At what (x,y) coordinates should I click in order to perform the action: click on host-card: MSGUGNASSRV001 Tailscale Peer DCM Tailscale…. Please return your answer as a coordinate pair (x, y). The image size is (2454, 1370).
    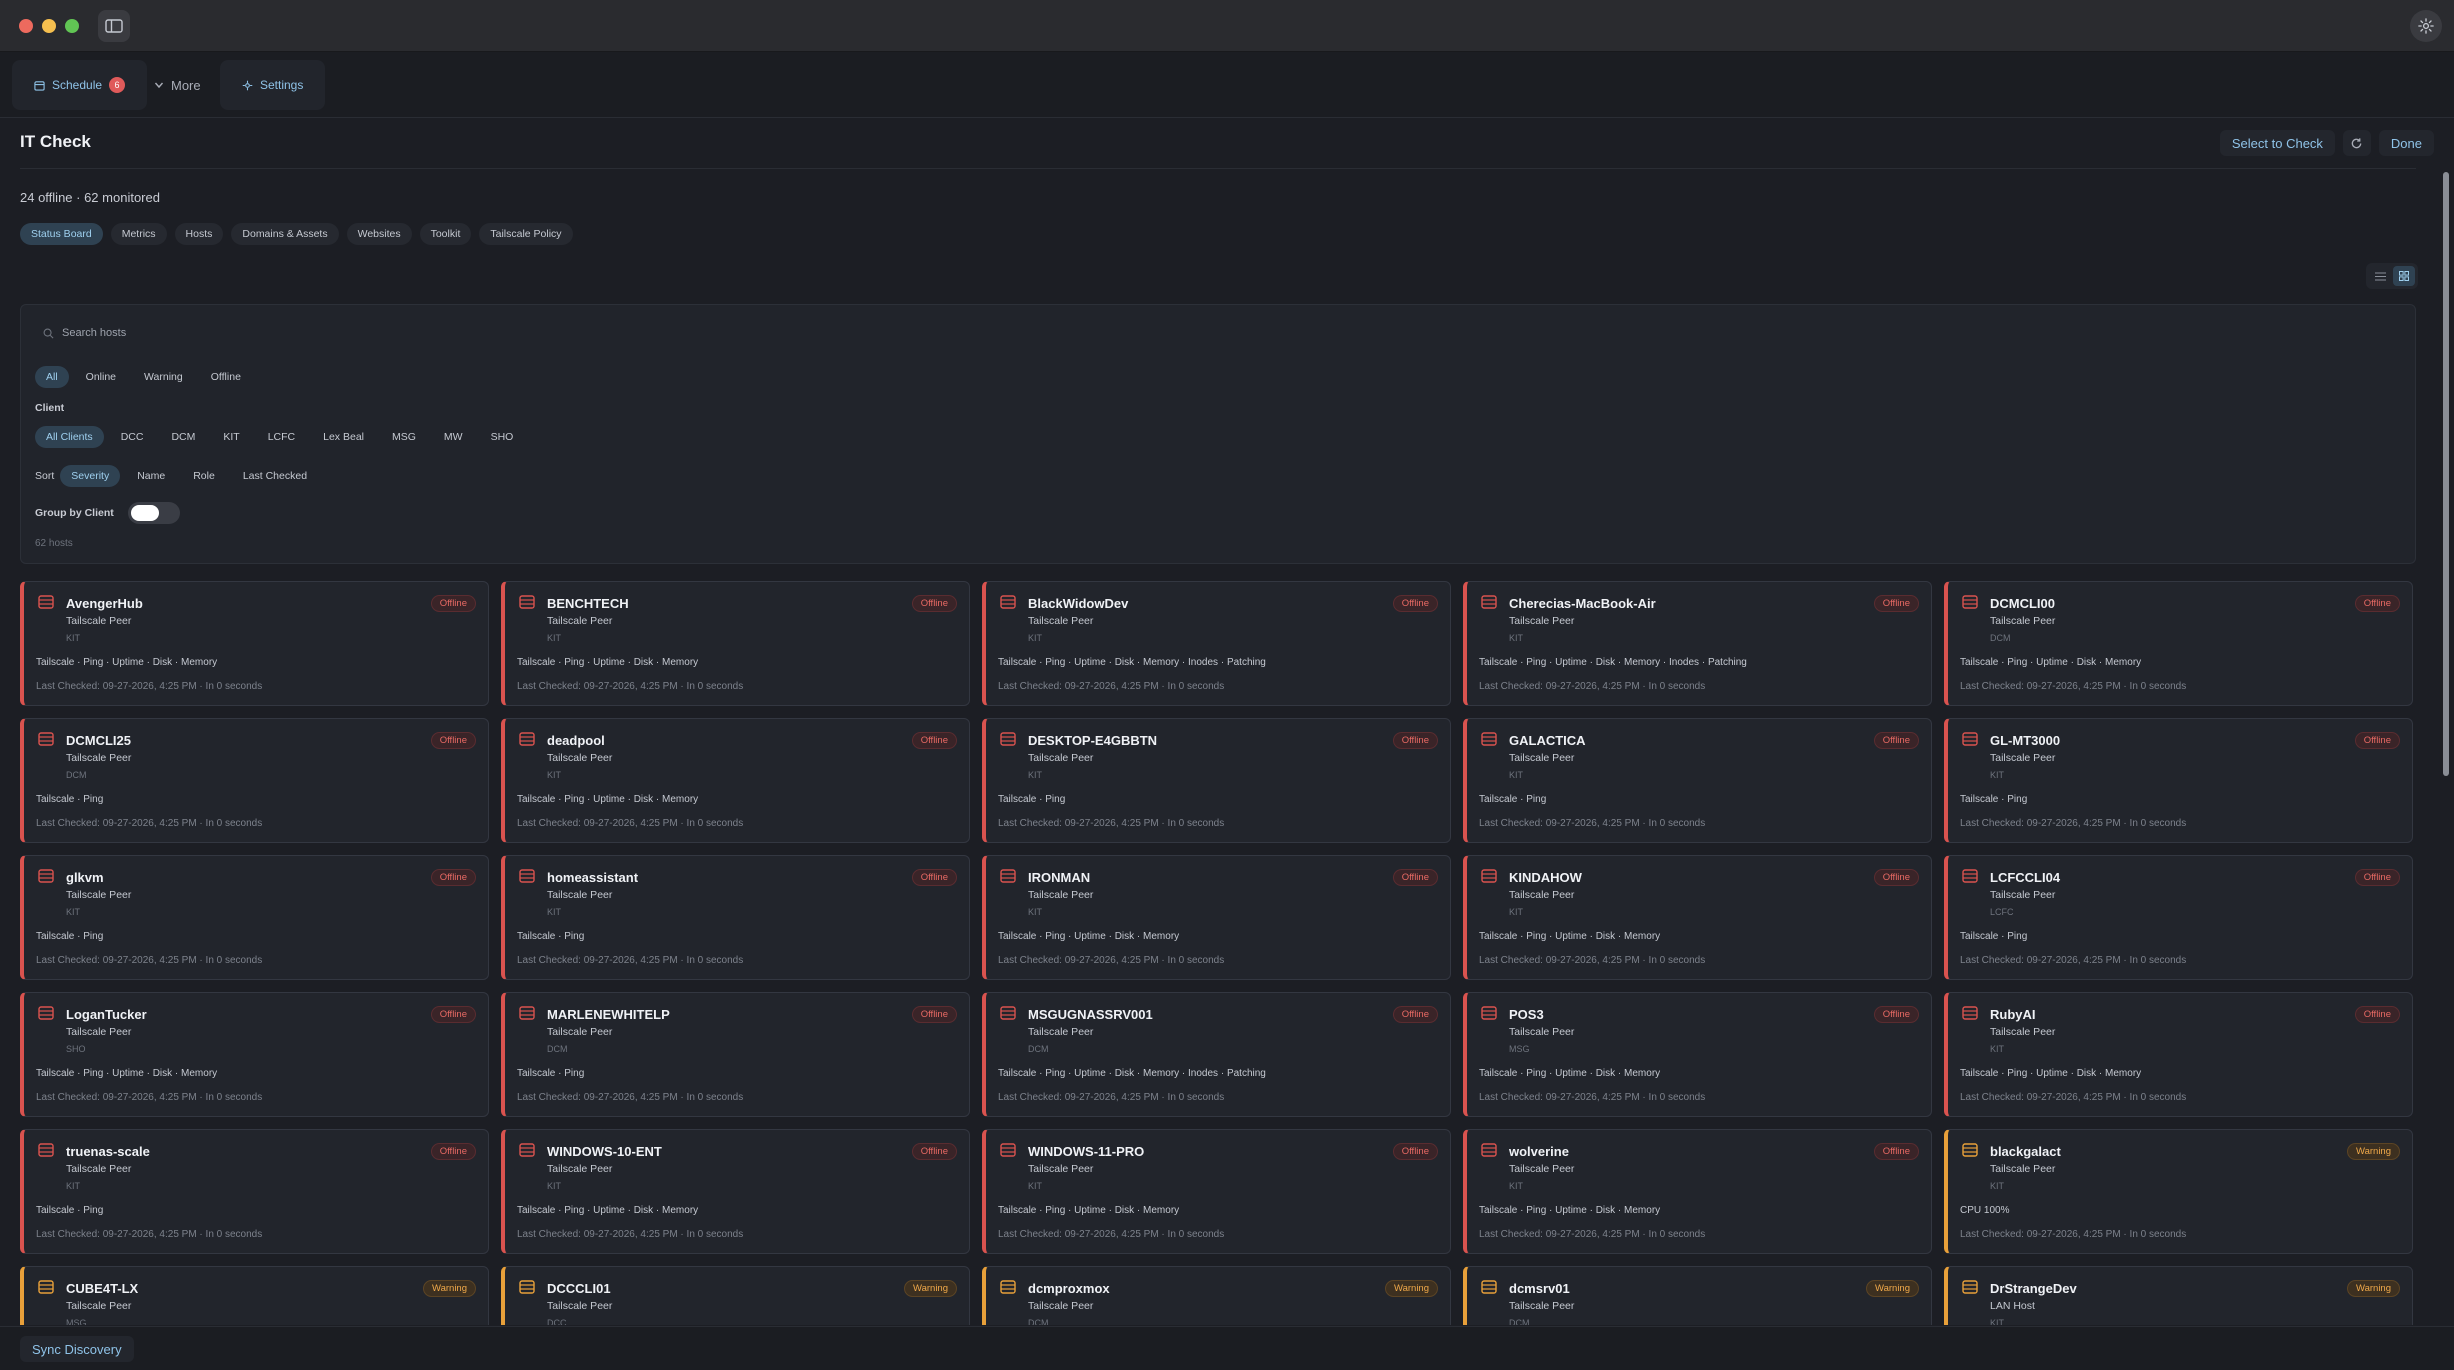
    Looking at the image, I should click on (1216, 1054).